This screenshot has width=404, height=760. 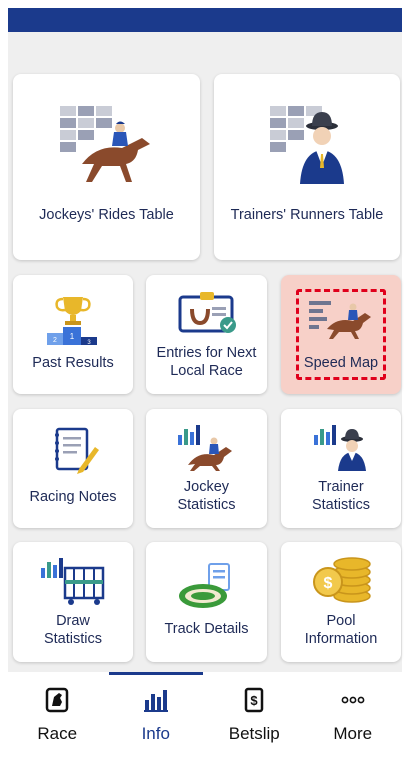 I want to click on trainers-runners-table-label: Trainers' Runners Table, so click(x=307, y=215).